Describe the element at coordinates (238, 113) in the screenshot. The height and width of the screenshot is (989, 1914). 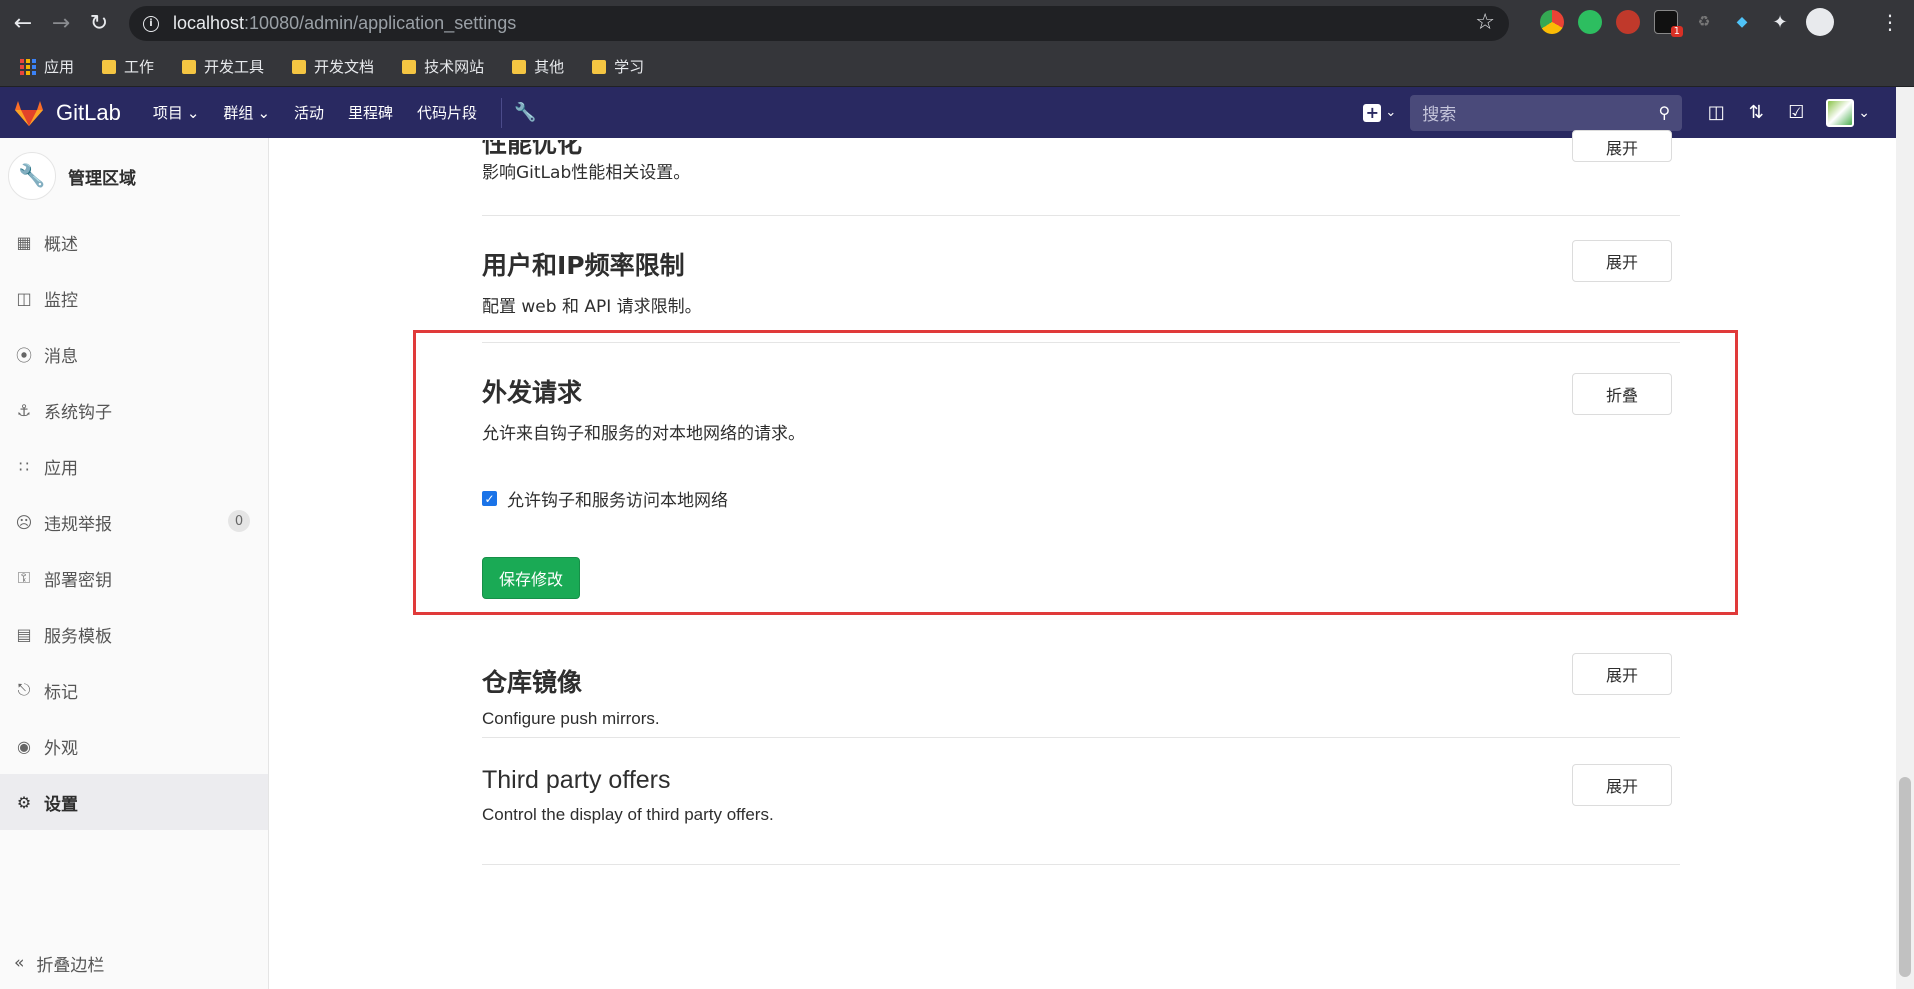
I see `nav-label: 群组` at that location.